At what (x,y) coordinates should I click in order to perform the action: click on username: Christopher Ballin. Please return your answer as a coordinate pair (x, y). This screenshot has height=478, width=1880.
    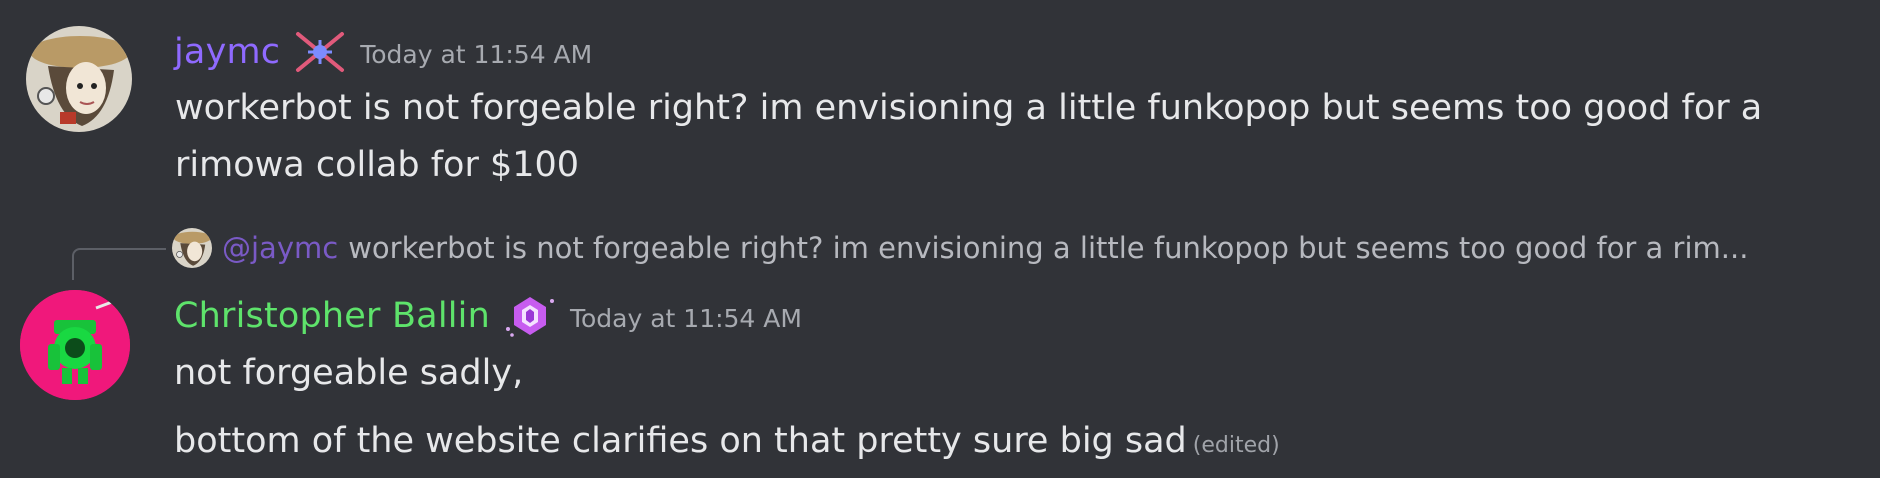
    Looking at the image, I should click on (332, 316).